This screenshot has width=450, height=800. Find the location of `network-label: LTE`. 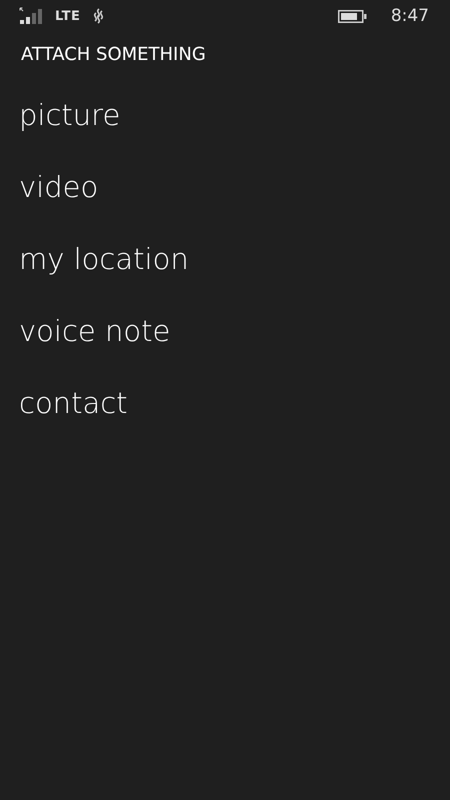

network-label: LTE is located at coordinates (67, 16).